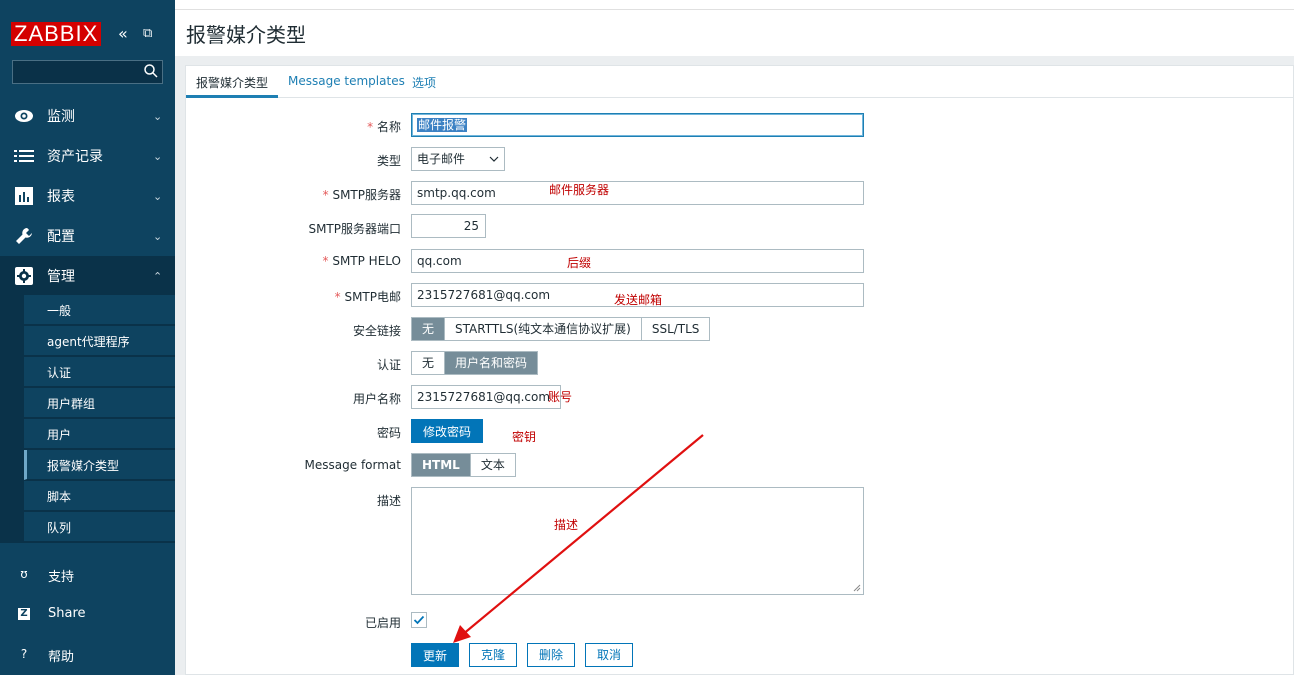  What do you see at coordinates (59, 373) in the screenshot?
I see `submenu-label: 认证` at bounding box center [59, 373].